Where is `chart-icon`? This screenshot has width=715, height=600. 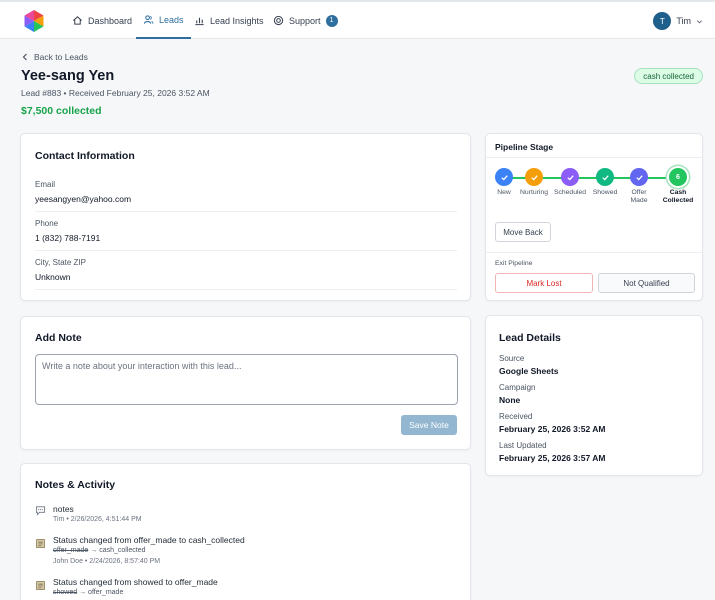 chart-icon is located at coordinates (199, 21).